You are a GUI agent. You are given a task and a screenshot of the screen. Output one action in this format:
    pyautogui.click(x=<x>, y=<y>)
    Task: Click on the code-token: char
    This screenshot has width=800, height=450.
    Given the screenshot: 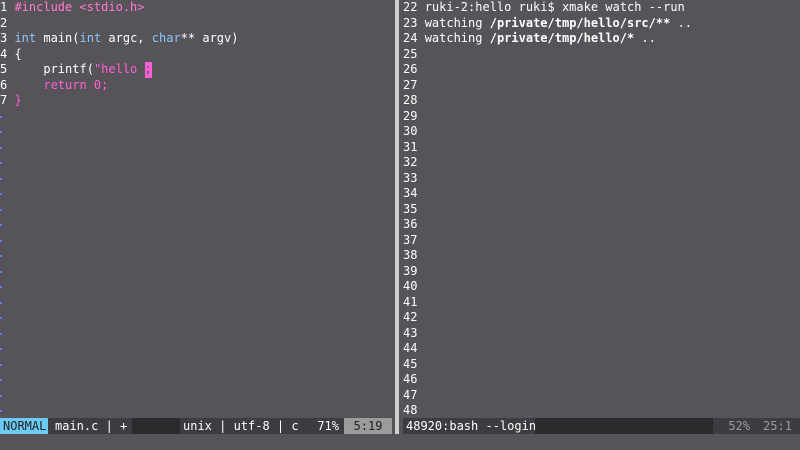 What is the action you would take?
    pyautogui.click(x=166, y=38)
    